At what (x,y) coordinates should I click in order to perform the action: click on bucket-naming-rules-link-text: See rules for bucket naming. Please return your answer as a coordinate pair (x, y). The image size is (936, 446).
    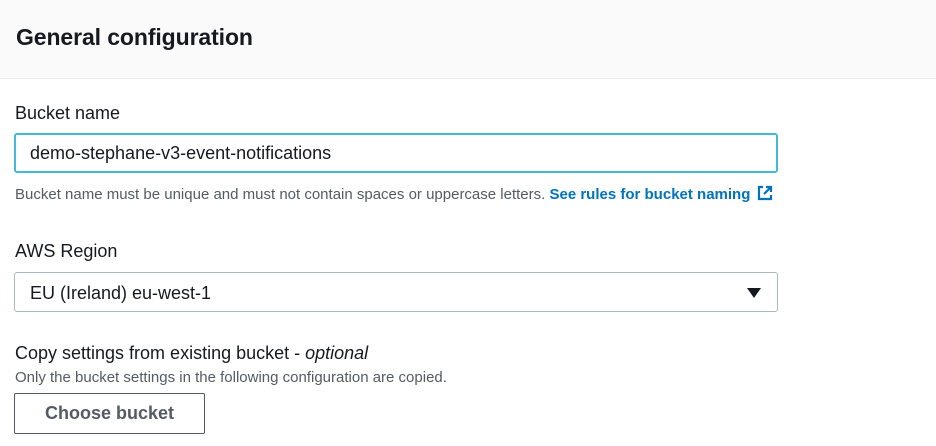
    Looking at the image, I should click on (650, 194).